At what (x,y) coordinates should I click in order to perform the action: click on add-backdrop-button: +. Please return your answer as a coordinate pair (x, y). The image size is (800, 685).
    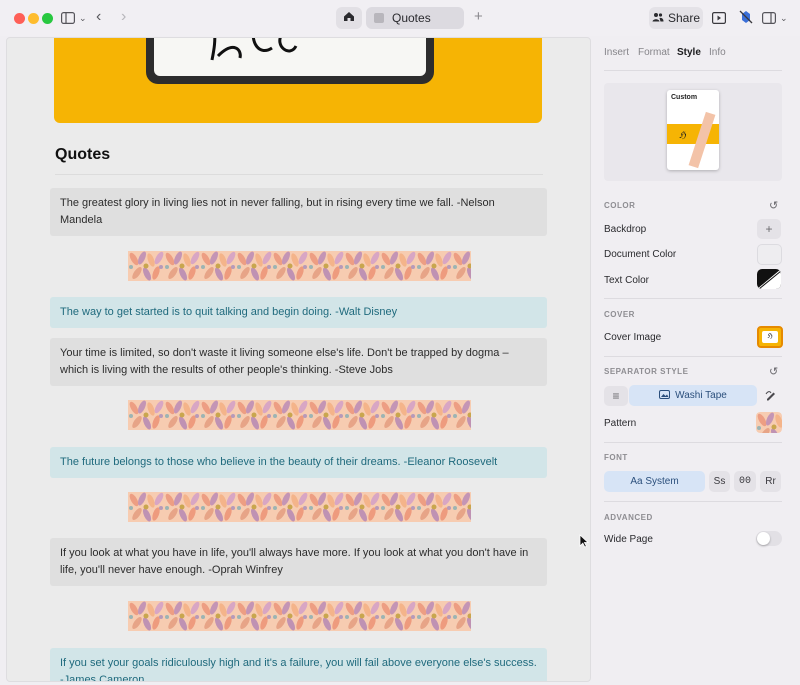
    Looking at the image, I should click on (769, 229).